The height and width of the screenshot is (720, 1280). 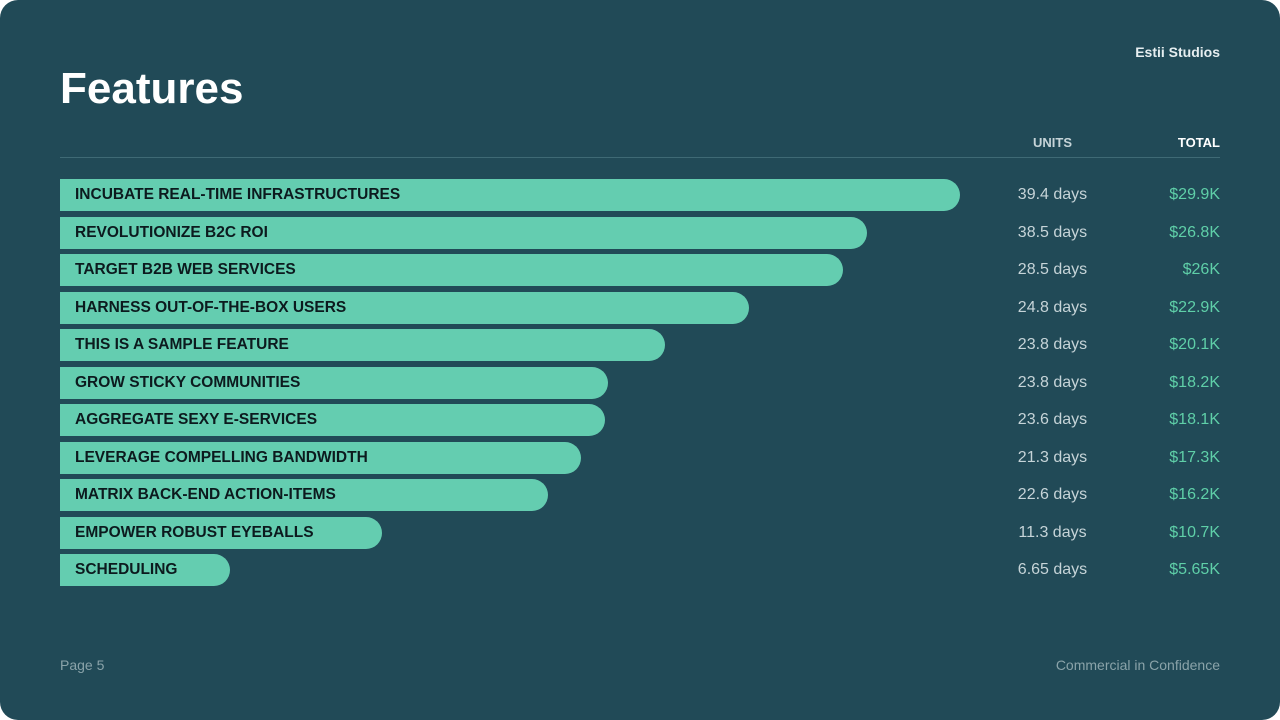 I want to click on units-value: 11.3 days, so click(x=1052, y=532).